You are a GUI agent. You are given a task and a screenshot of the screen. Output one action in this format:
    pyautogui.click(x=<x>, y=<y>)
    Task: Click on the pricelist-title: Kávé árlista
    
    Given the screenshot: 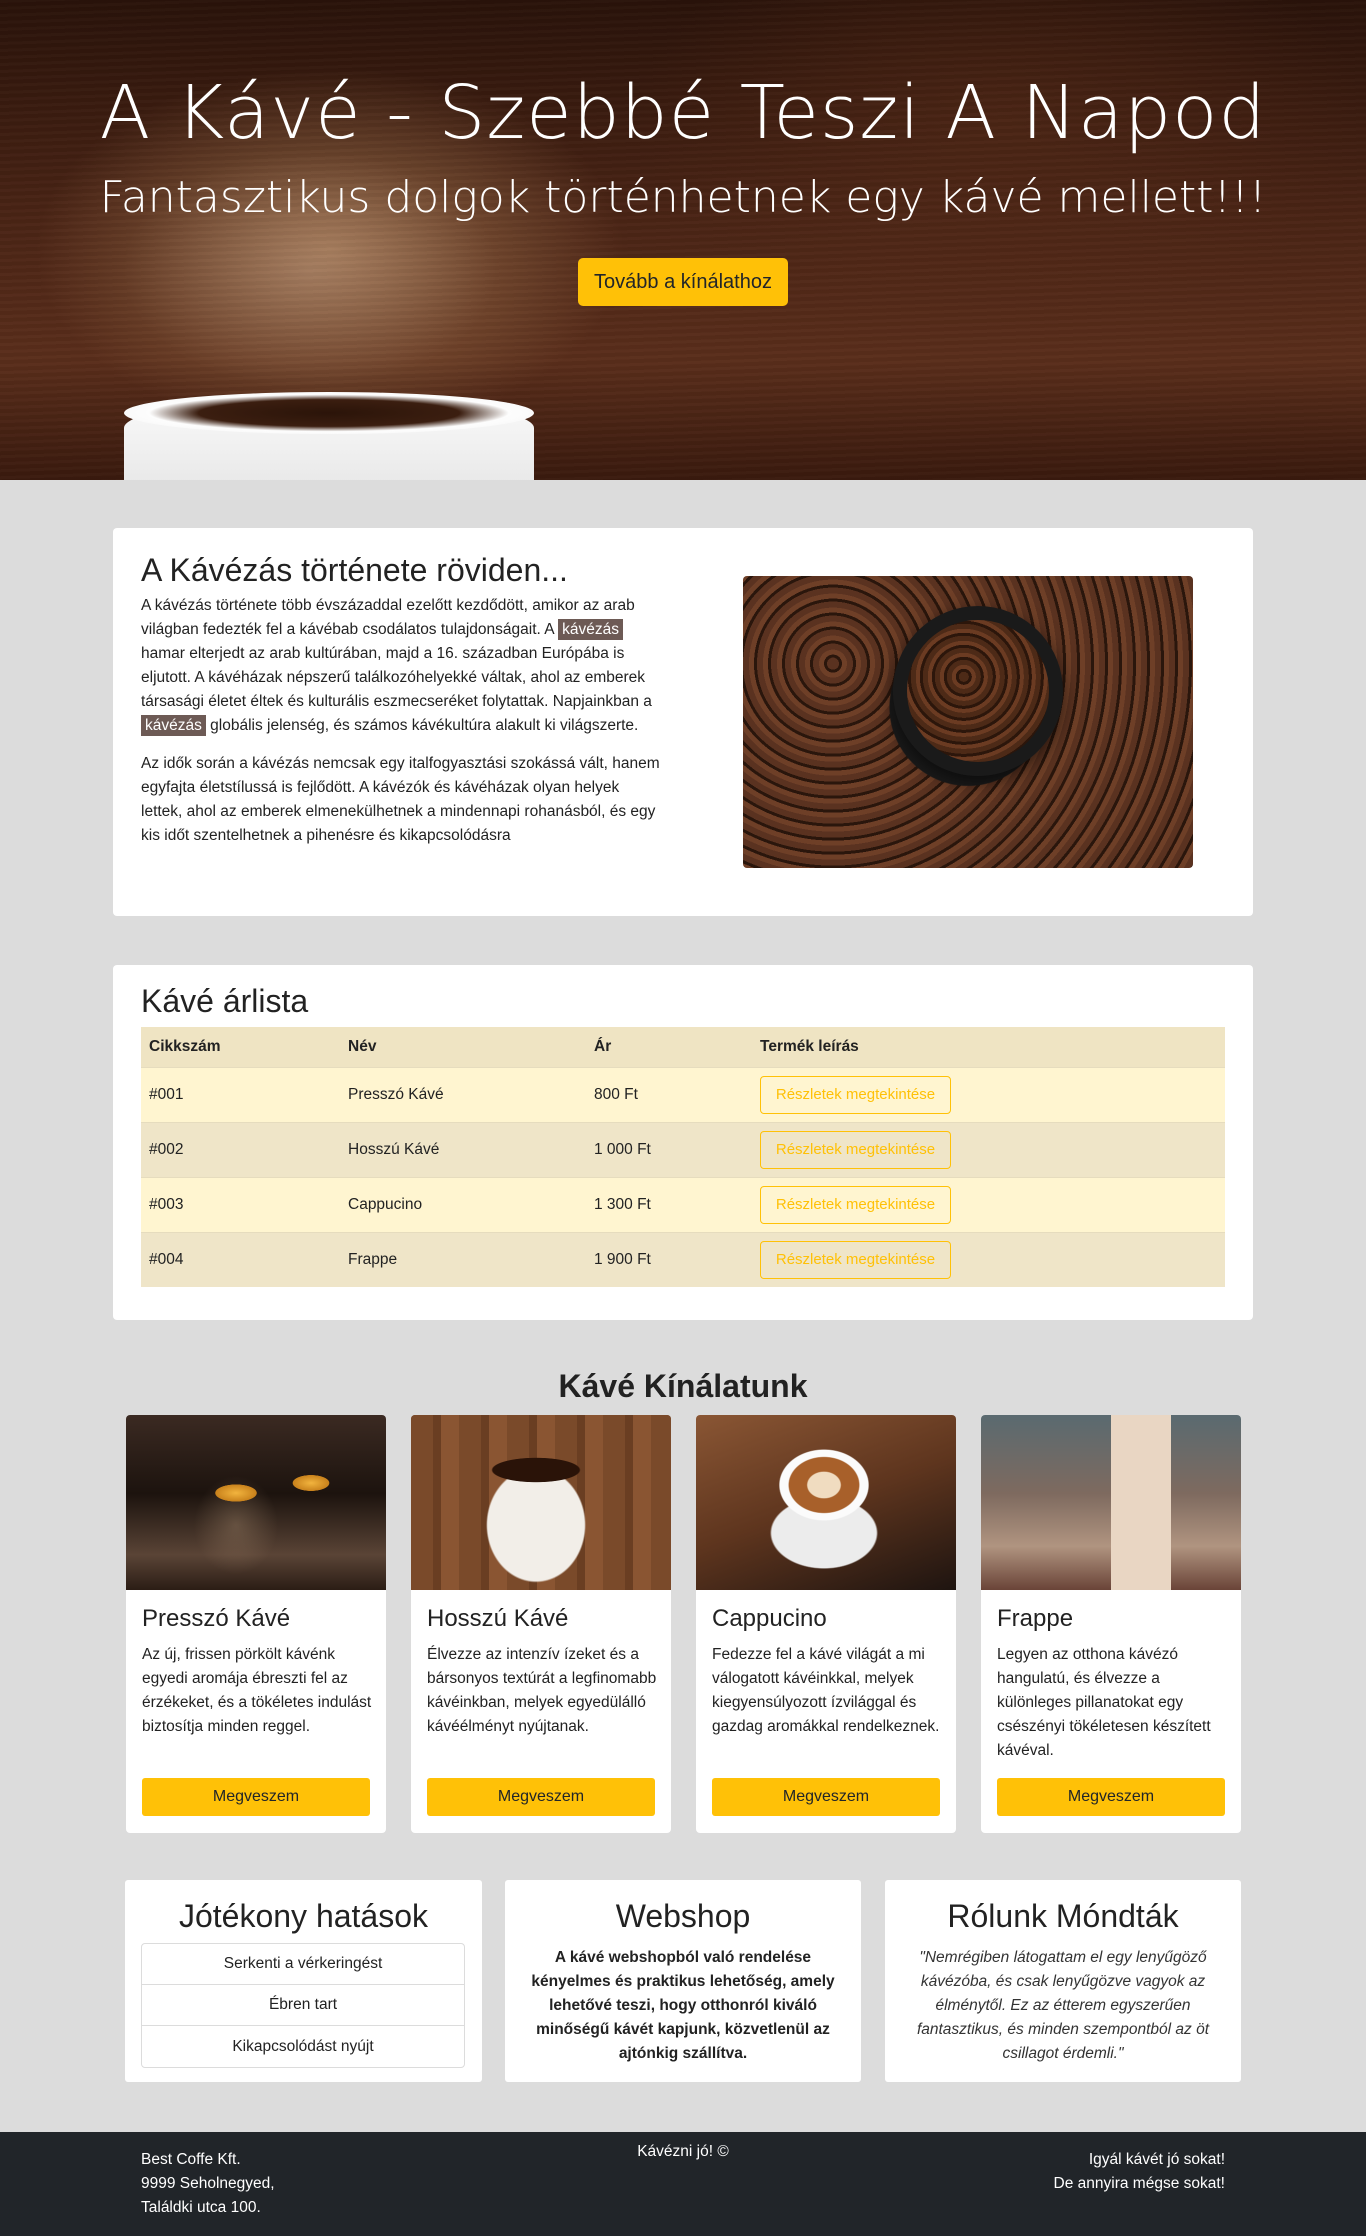 What is the action you would take?
    pyautogui.click(x=225, y=1001)
    